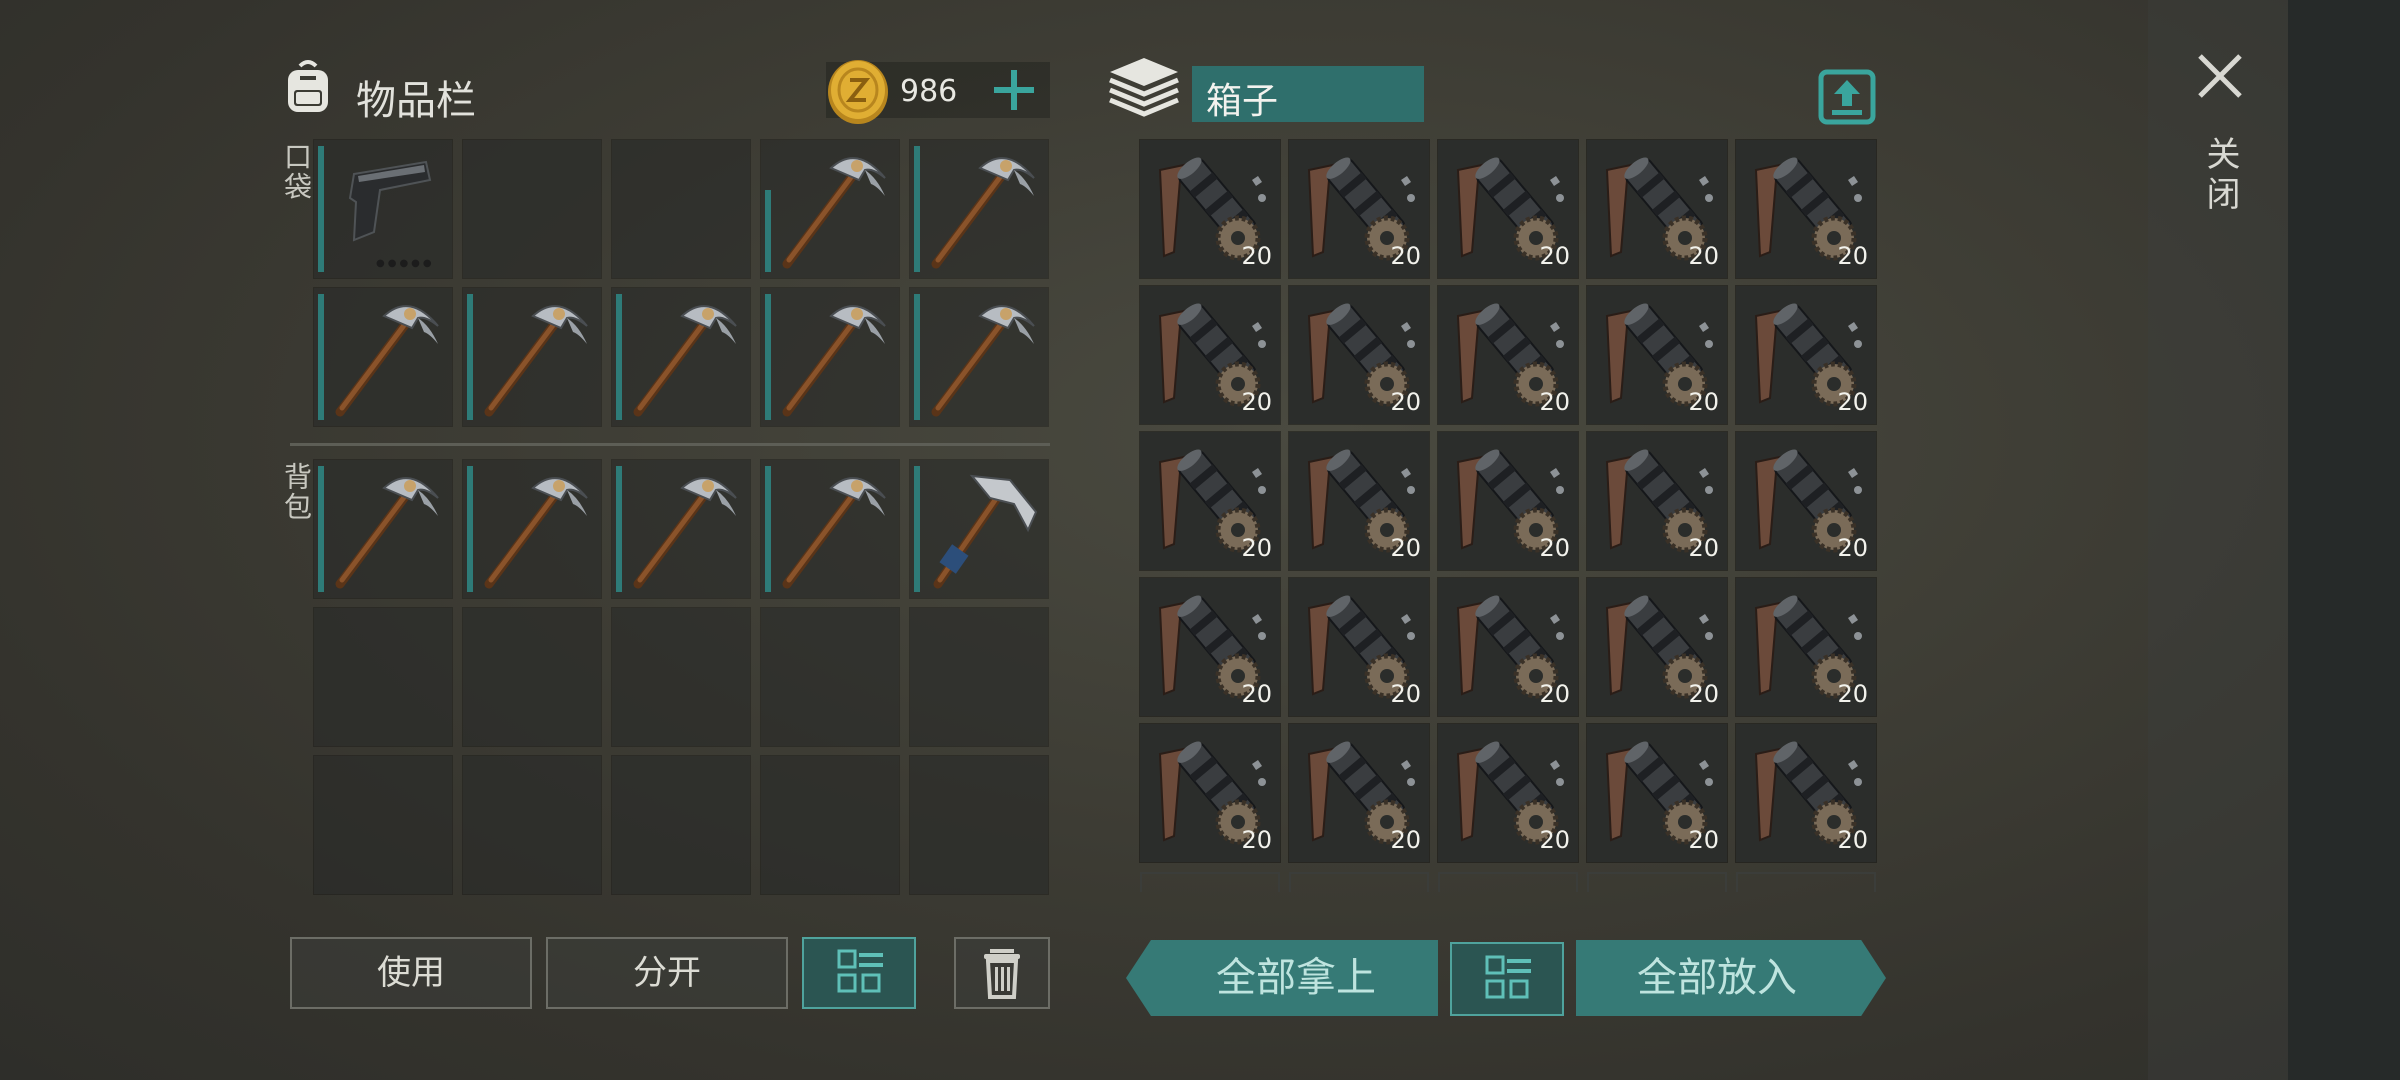  Describe the element at coordinates (1014, 90) in the screenshot. I see `add-coins-button` at that location.